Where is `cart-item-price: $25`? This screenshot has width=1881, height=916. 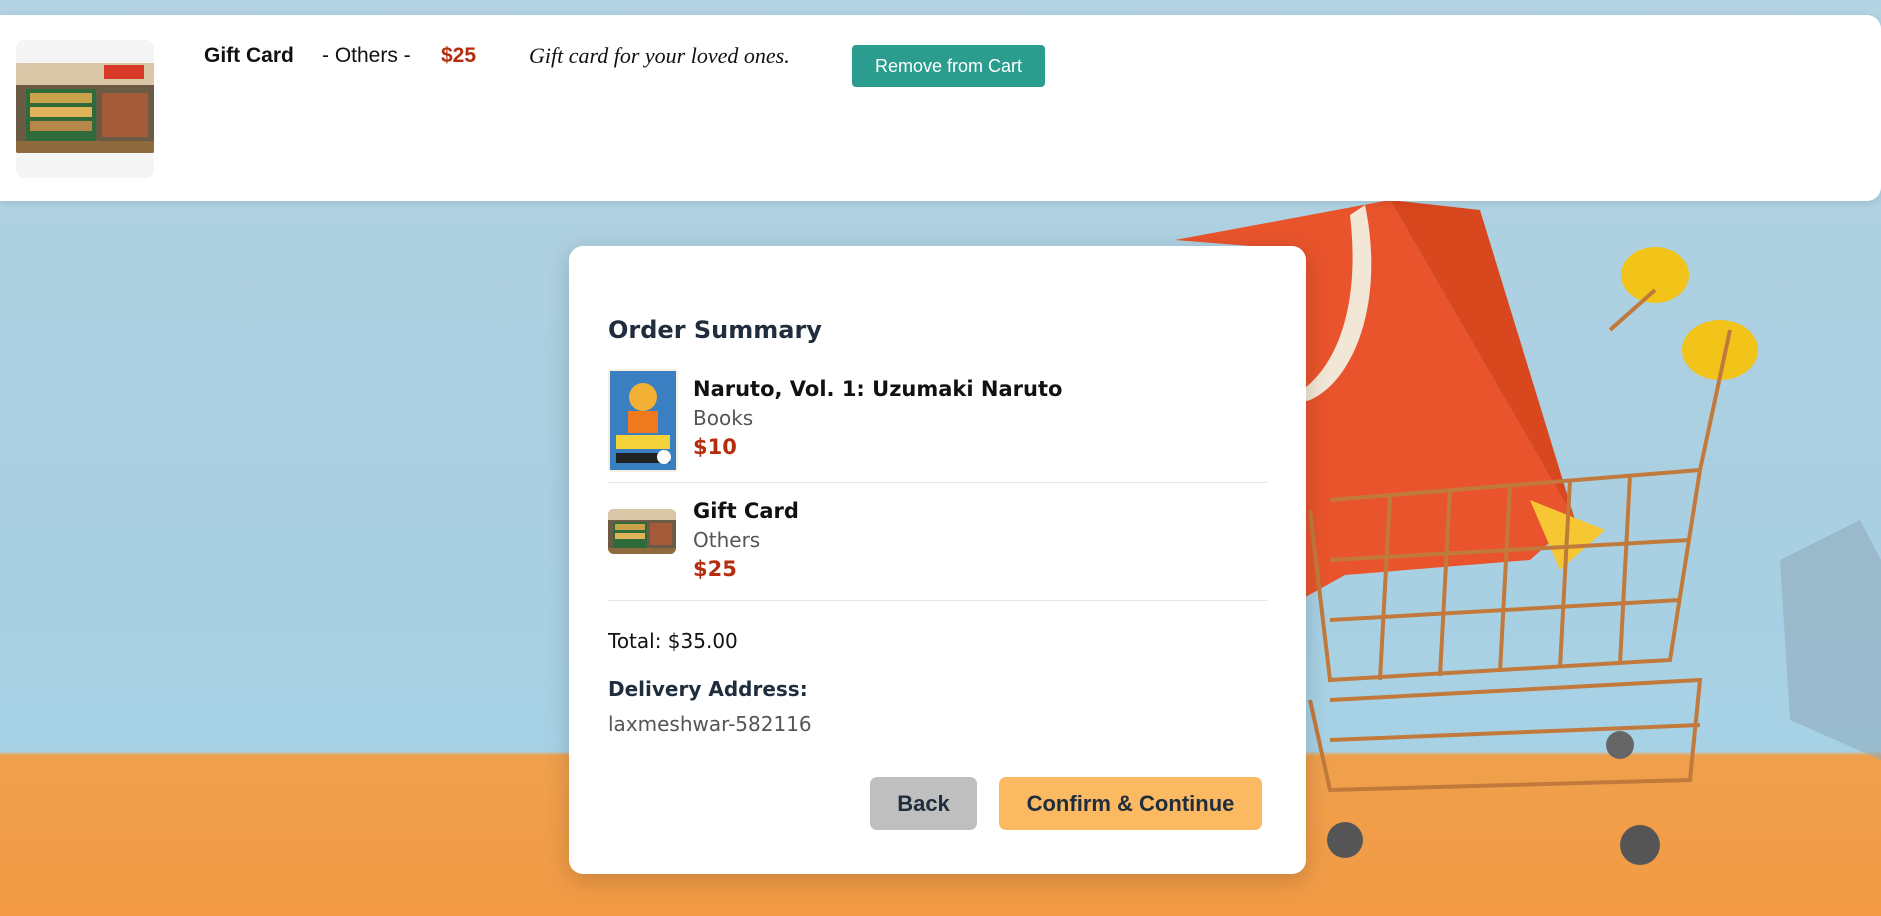 cart-item-price: $25 is located at coordinates (459, 55).